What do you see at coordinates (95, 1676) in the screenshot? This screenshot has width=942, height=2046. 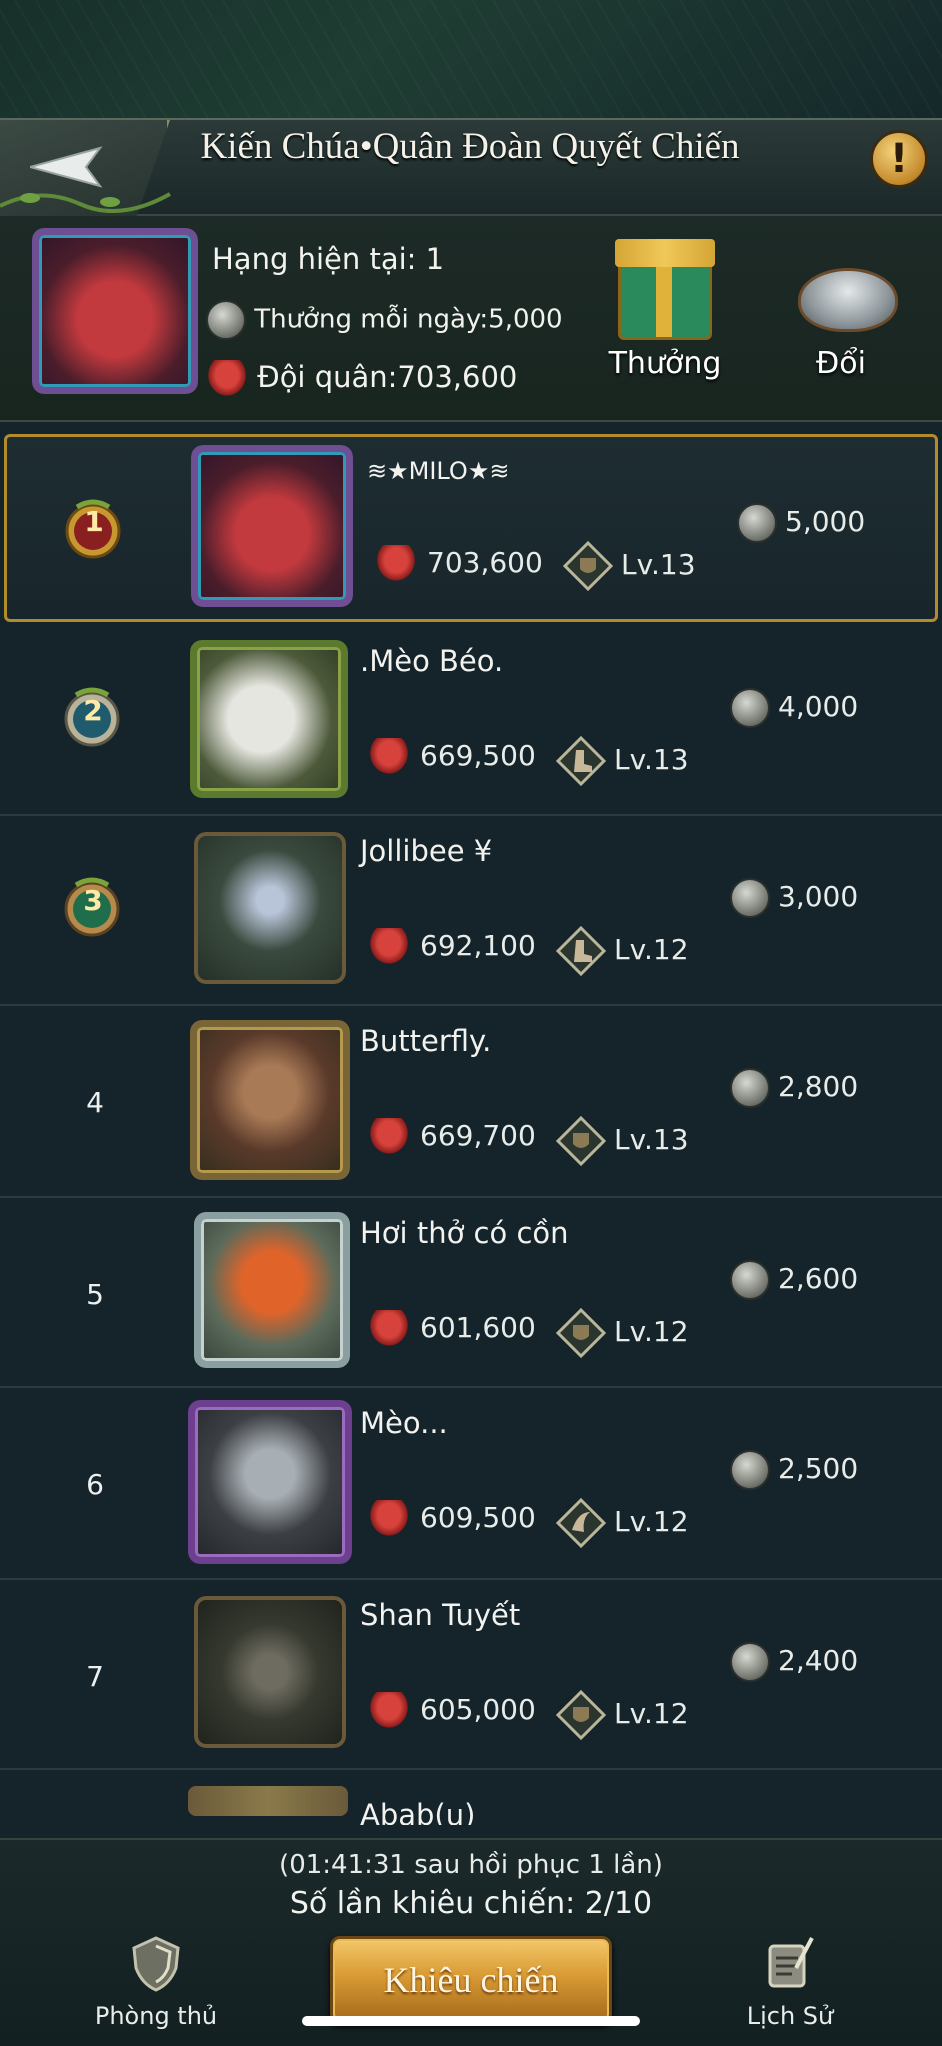 I see `rank-number: 7` at bounding box center [95, 1676].